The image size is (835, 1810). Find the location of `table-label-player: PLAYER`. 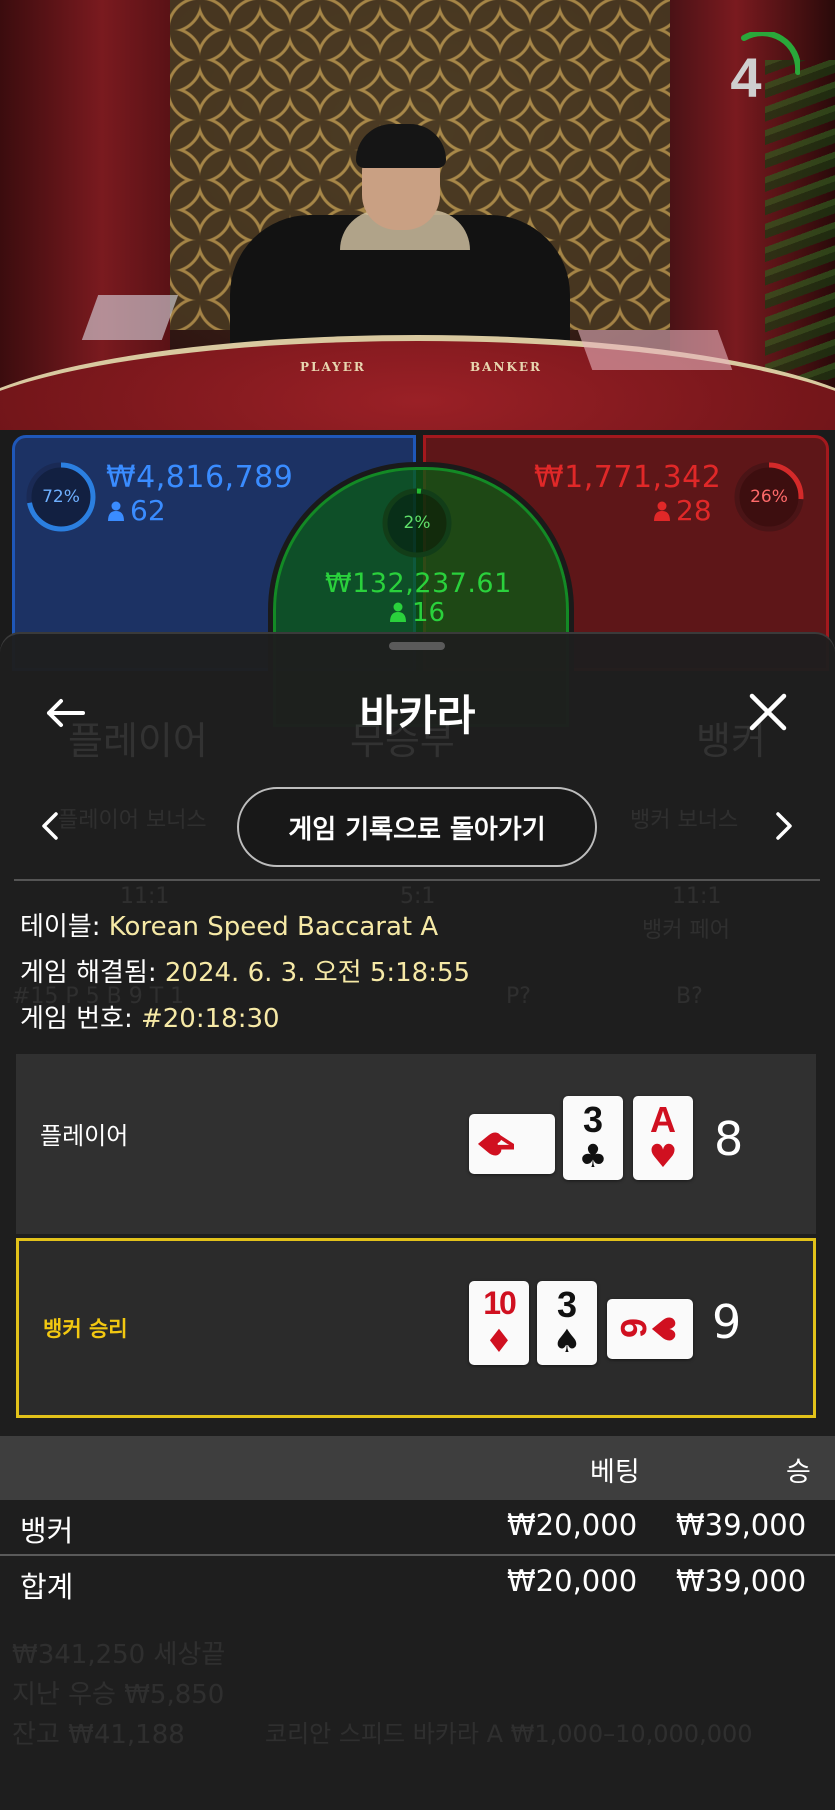

table-label-player: PLAYER is located at coordinates (333, 367).